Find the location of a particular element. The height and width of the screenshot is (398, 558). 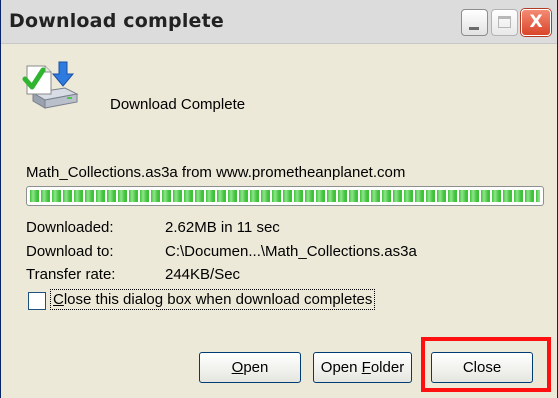

open-button: Open is located at coordinates (250, 367).